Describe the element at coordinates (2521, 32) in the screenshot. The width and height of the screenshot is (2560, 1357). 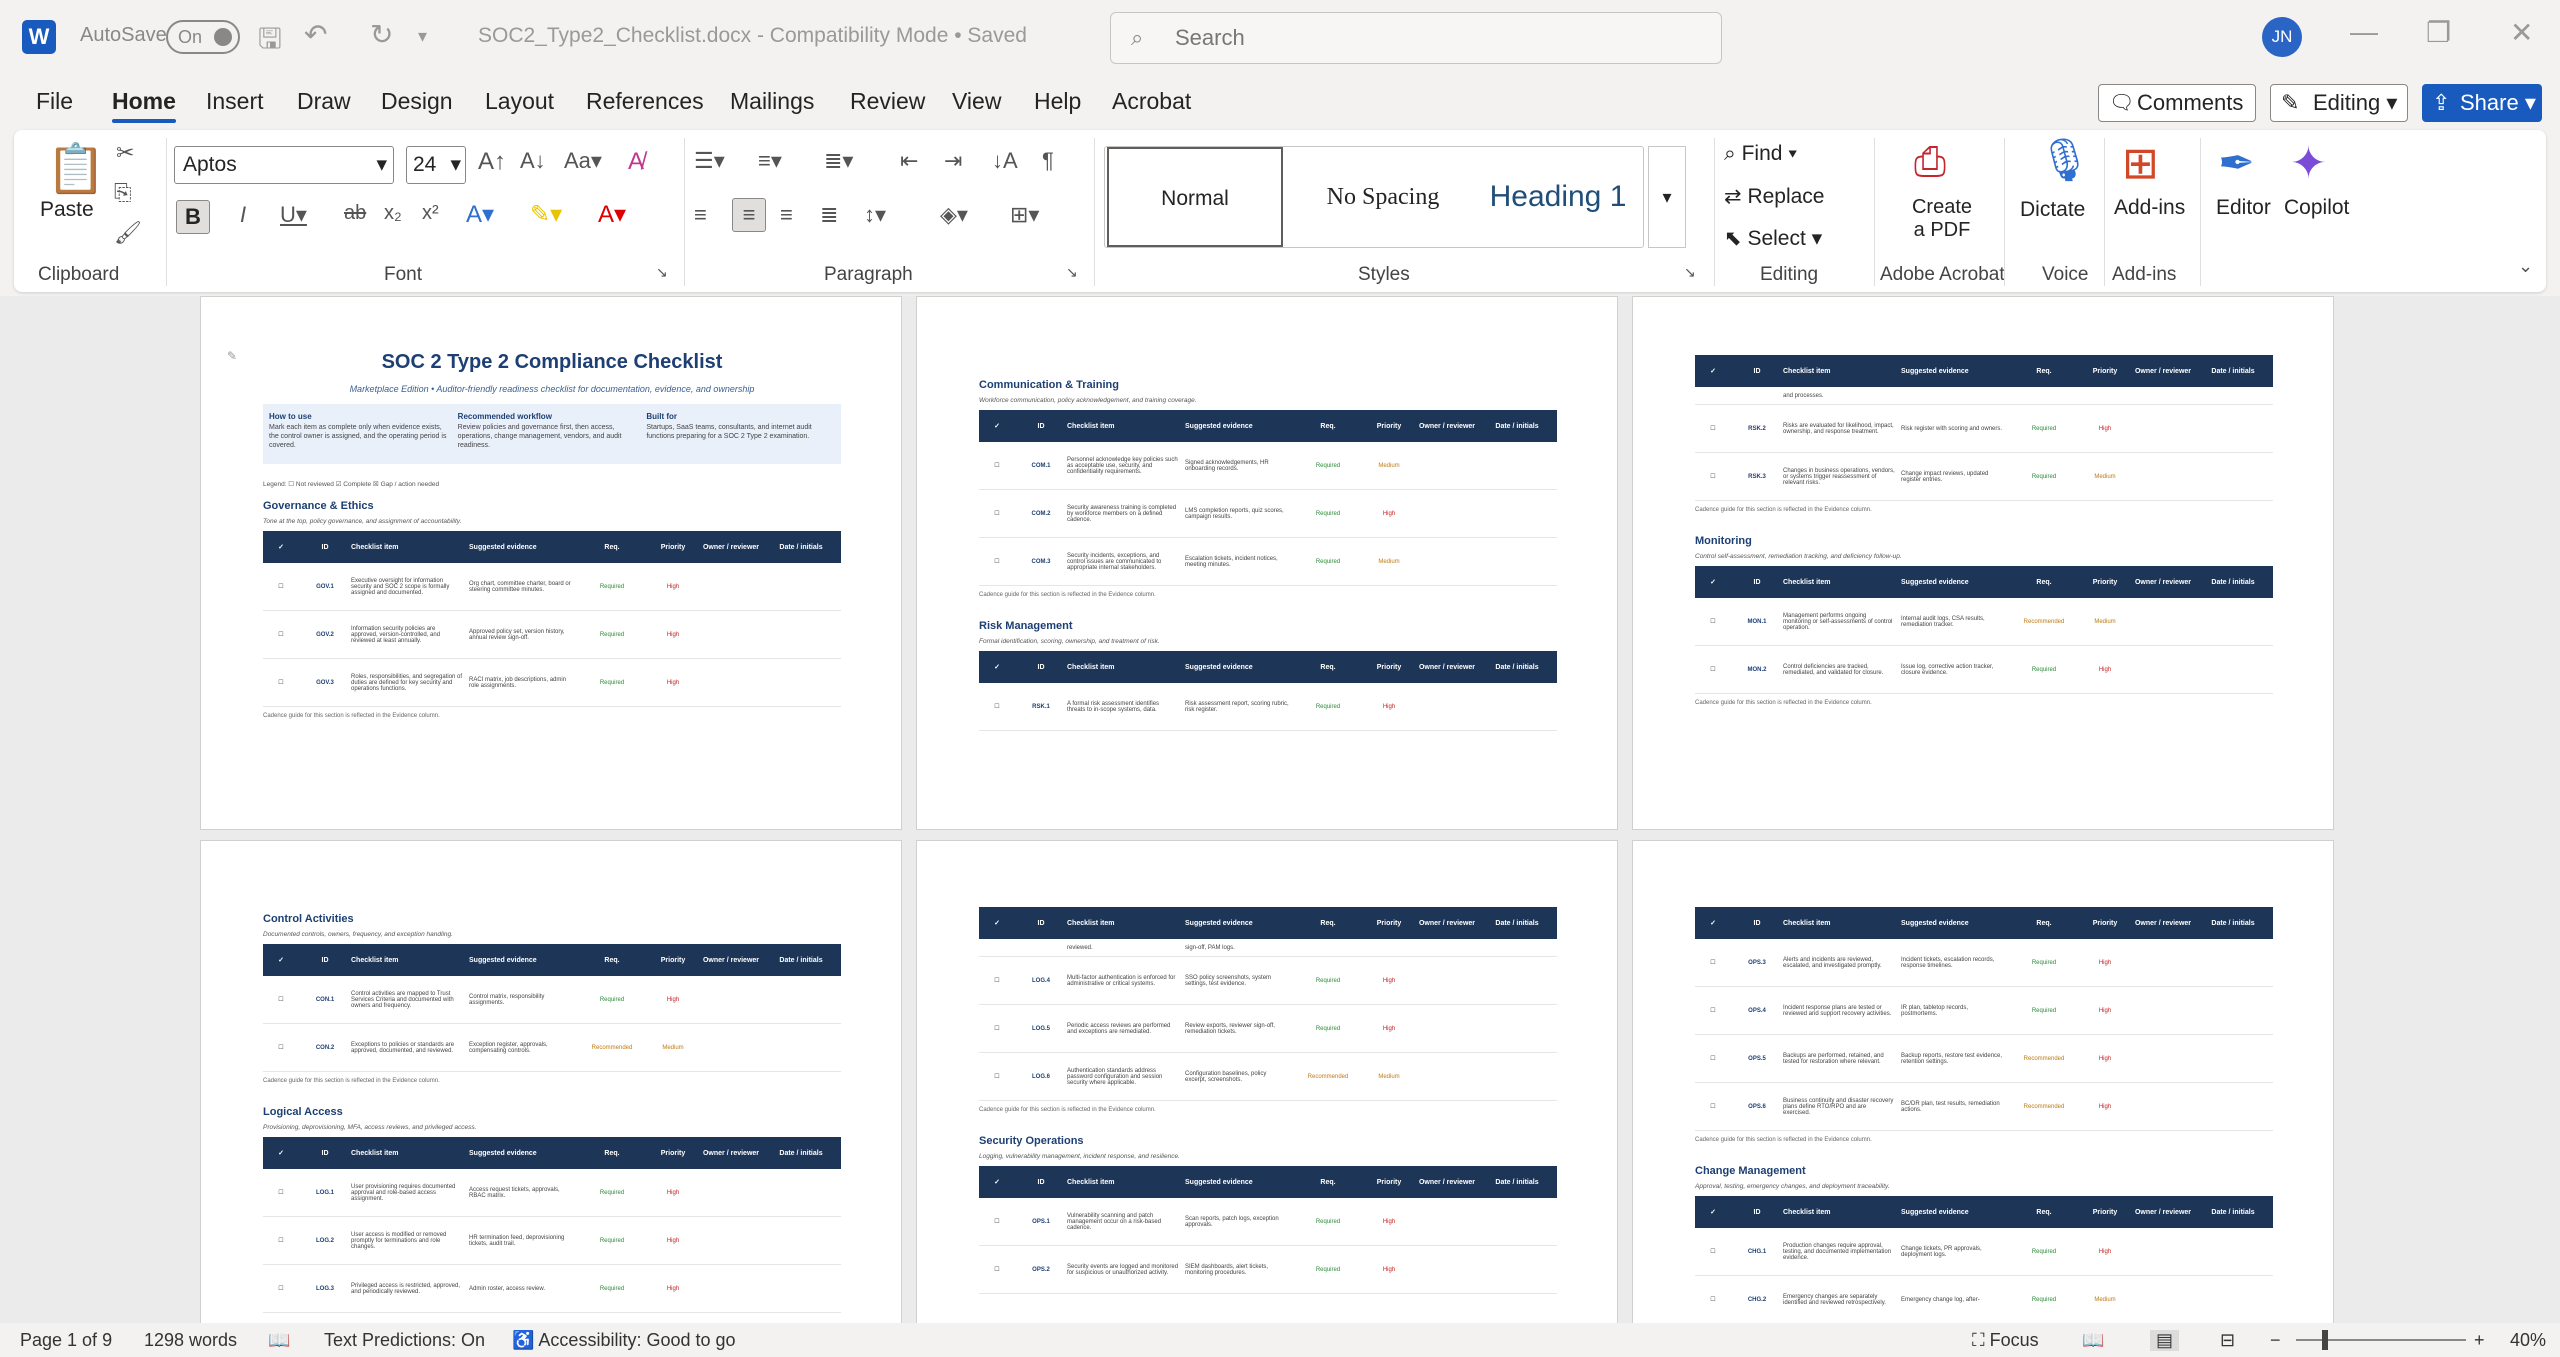
I see `close-icon: ✕` at that location.